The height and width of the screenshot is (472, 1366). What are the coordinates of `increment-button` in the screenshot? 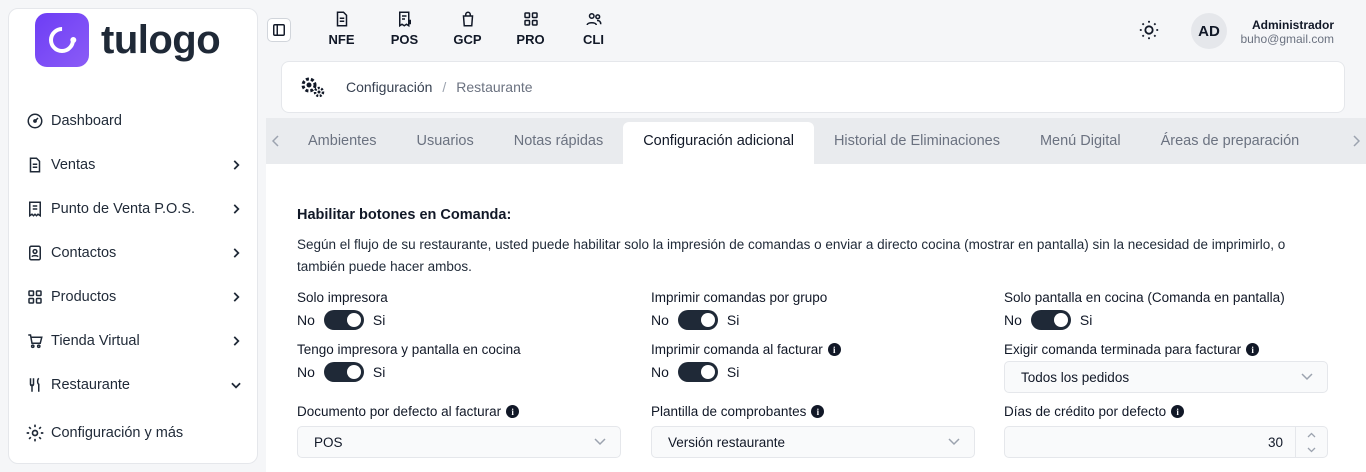 It's located at (1311, 434).